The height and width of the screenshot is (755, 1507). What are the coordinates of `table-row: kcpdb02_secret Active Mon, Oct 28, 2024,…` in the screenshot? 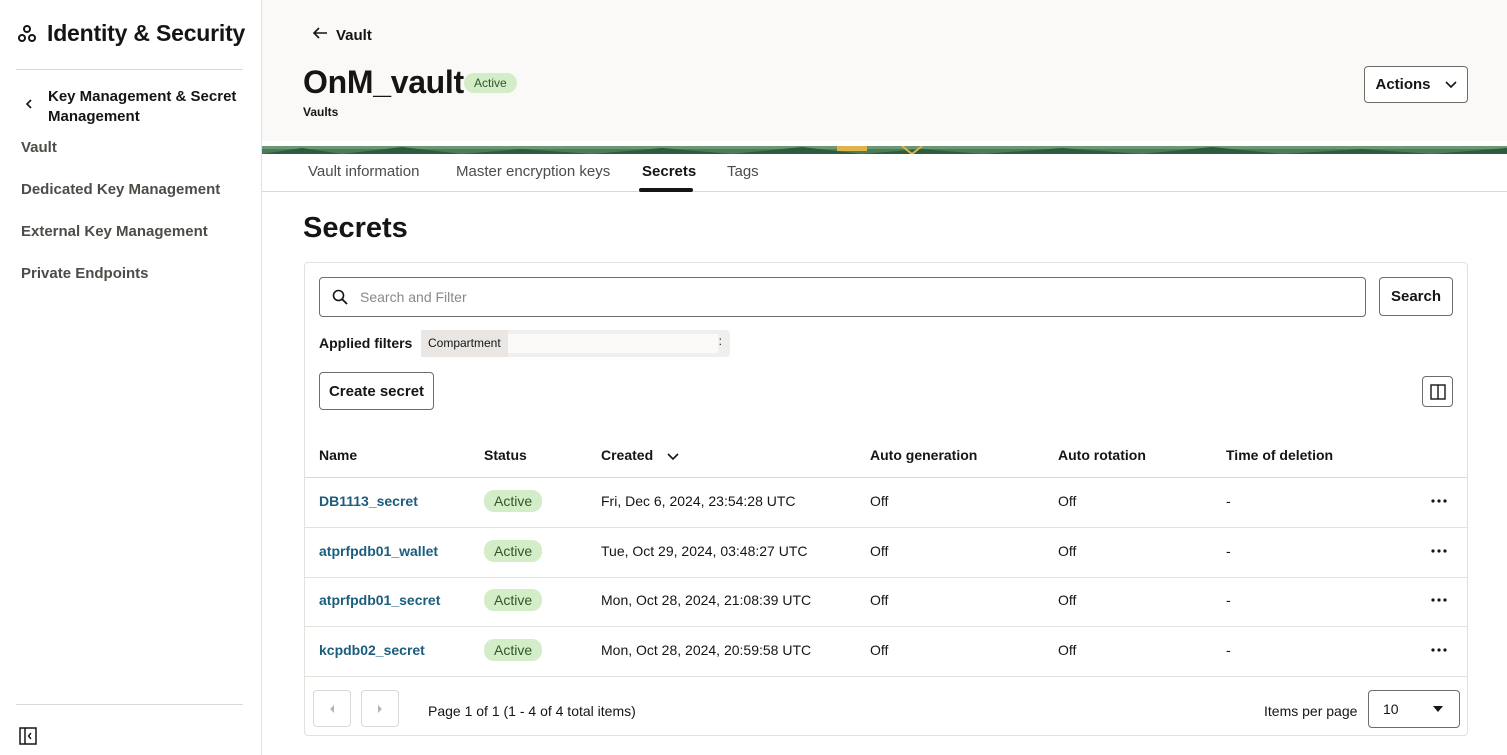 It's located at (886, 652).